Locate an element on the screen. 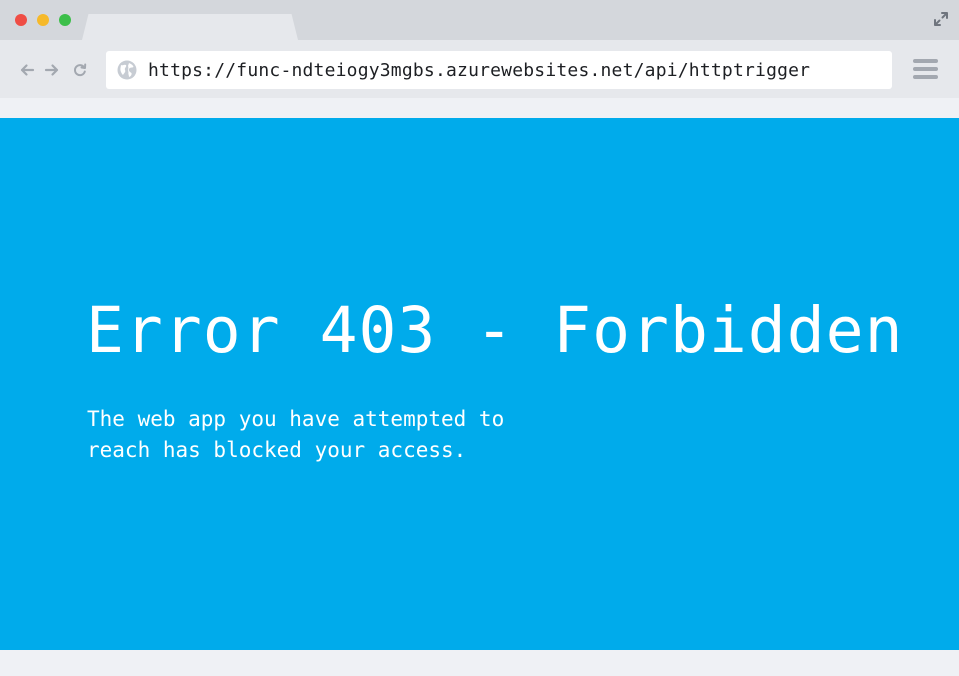 Image resolution: width=959 pixels, height=676 pixels. browser-tab is located at coordinates (190, 27).